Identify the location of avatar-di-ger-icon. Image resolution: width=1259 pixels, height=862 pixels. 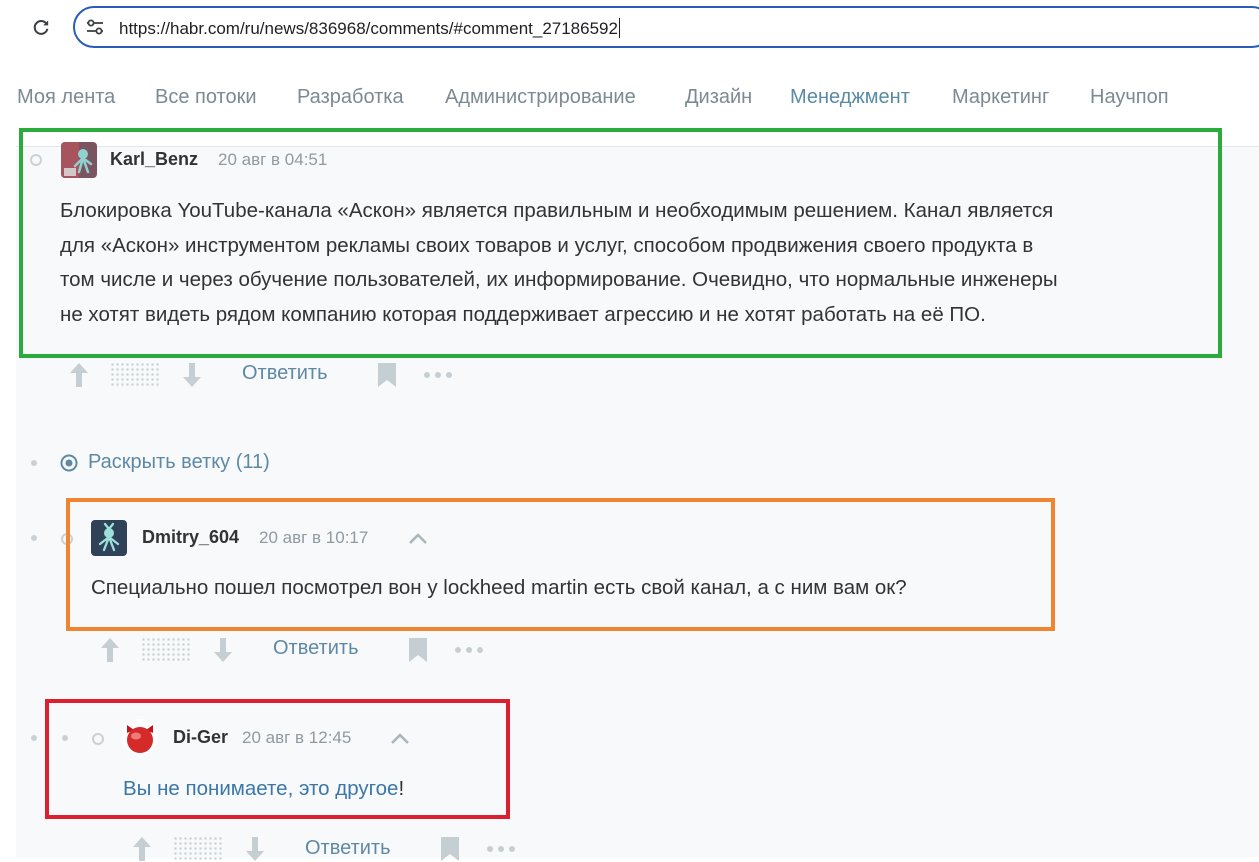
(140, 737).